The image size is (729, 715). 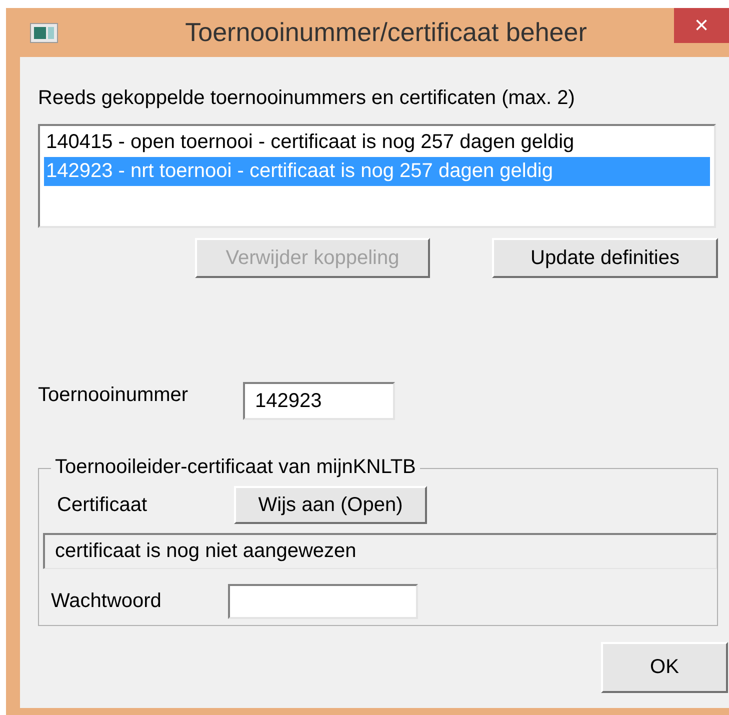 What do you see at coordinates (323, 601) in the screenshot?
I see `password-field` at bounding box center [323, 601].